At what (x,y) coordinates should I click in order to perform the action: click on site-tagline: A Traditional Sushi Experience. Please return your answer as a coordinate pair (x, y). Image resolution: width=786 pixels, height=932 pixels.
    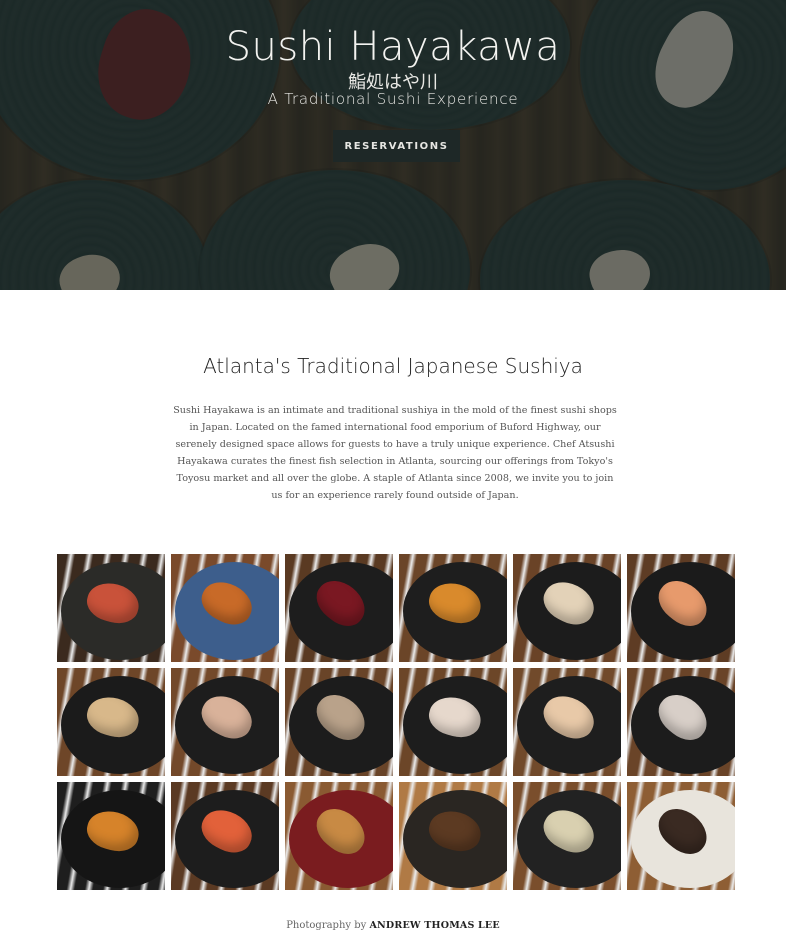
    Looking at the image, I should click on (393, 99).